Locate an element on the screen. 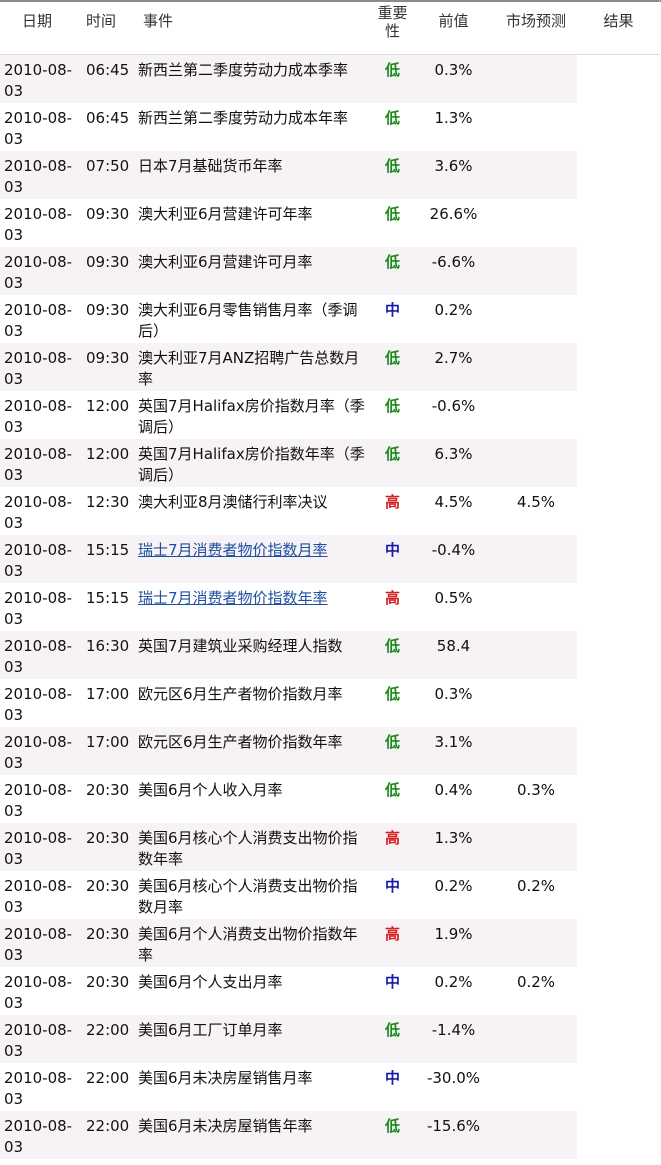 The height and width of the screenshot is (1165, 661). event-cell: 澳大利亚6月营建许可月率 is located at coordinates (253, 271).